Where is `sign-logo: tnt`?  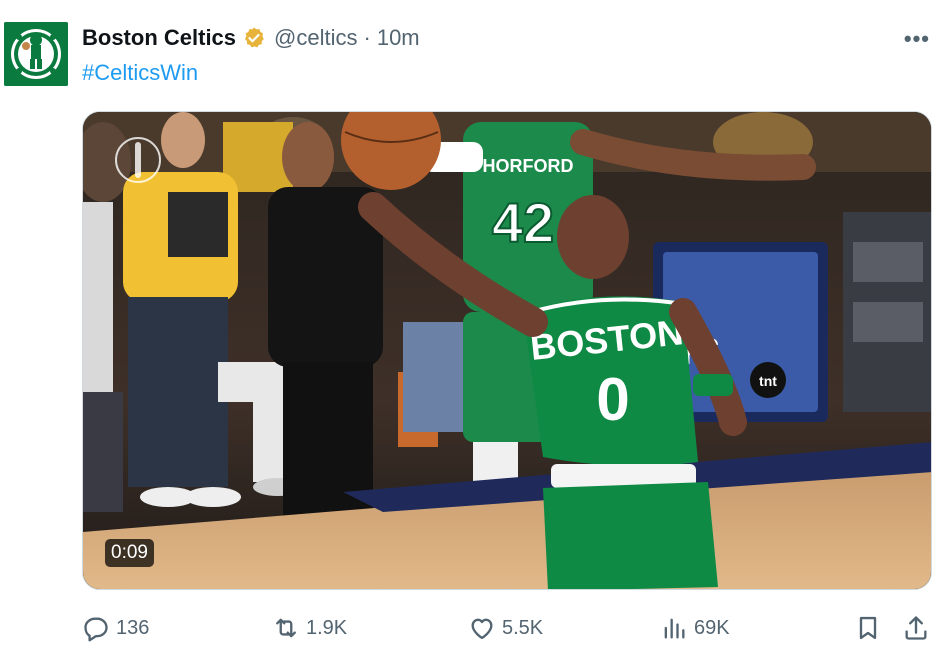 sign-logo: tnt is located at coordinates (768, 381).